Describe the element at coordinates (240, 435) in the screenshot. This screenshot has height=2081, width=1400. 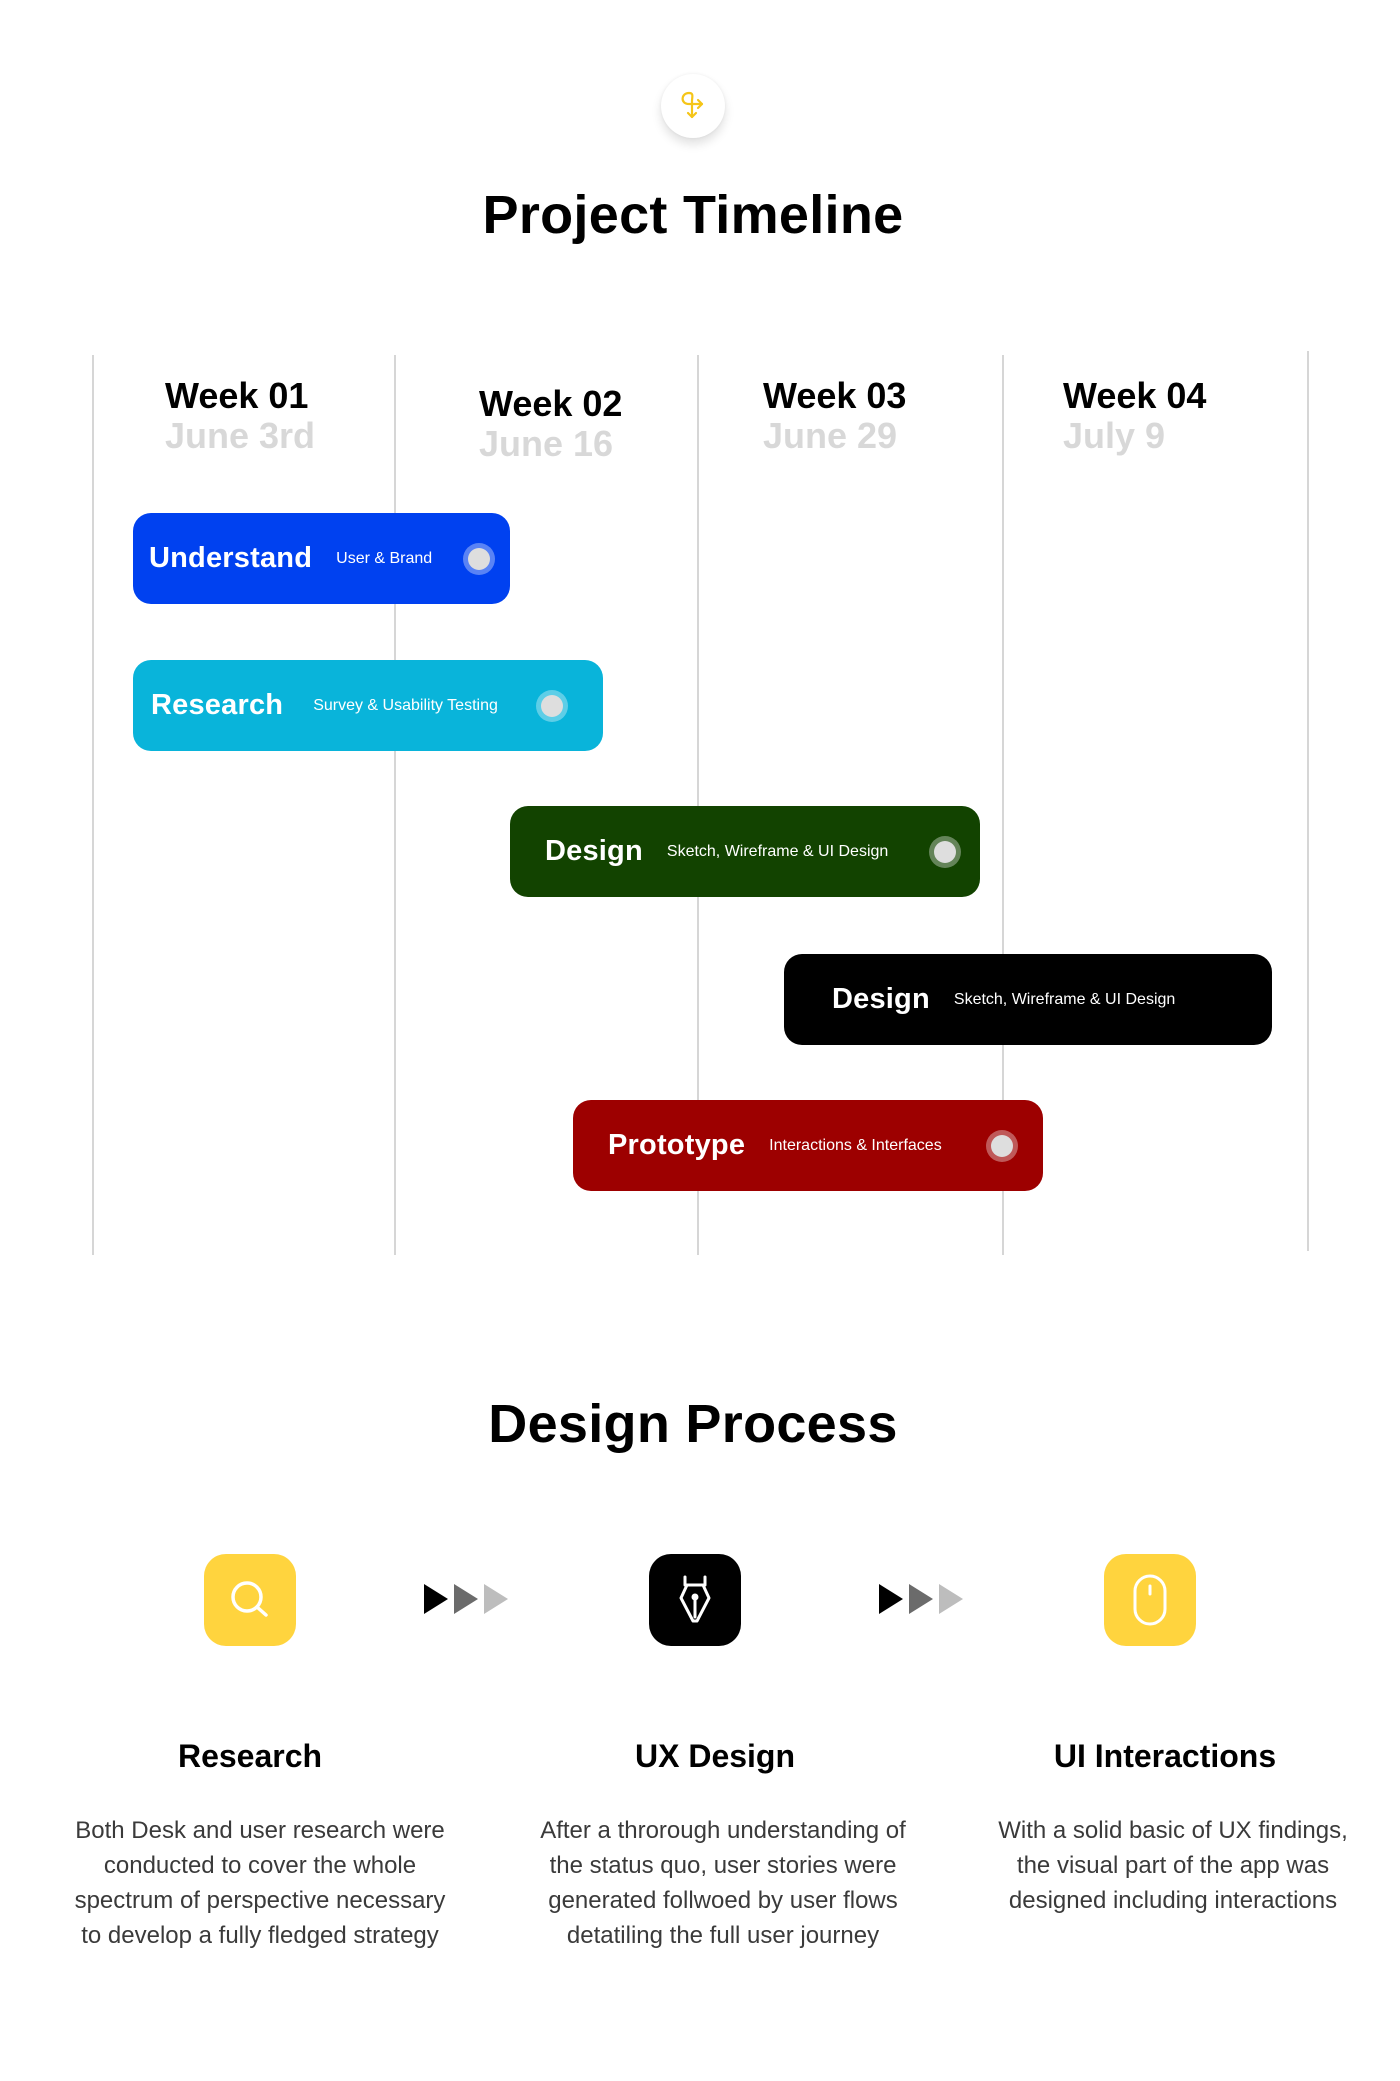
I see `week-date: June 3rd` at that location.